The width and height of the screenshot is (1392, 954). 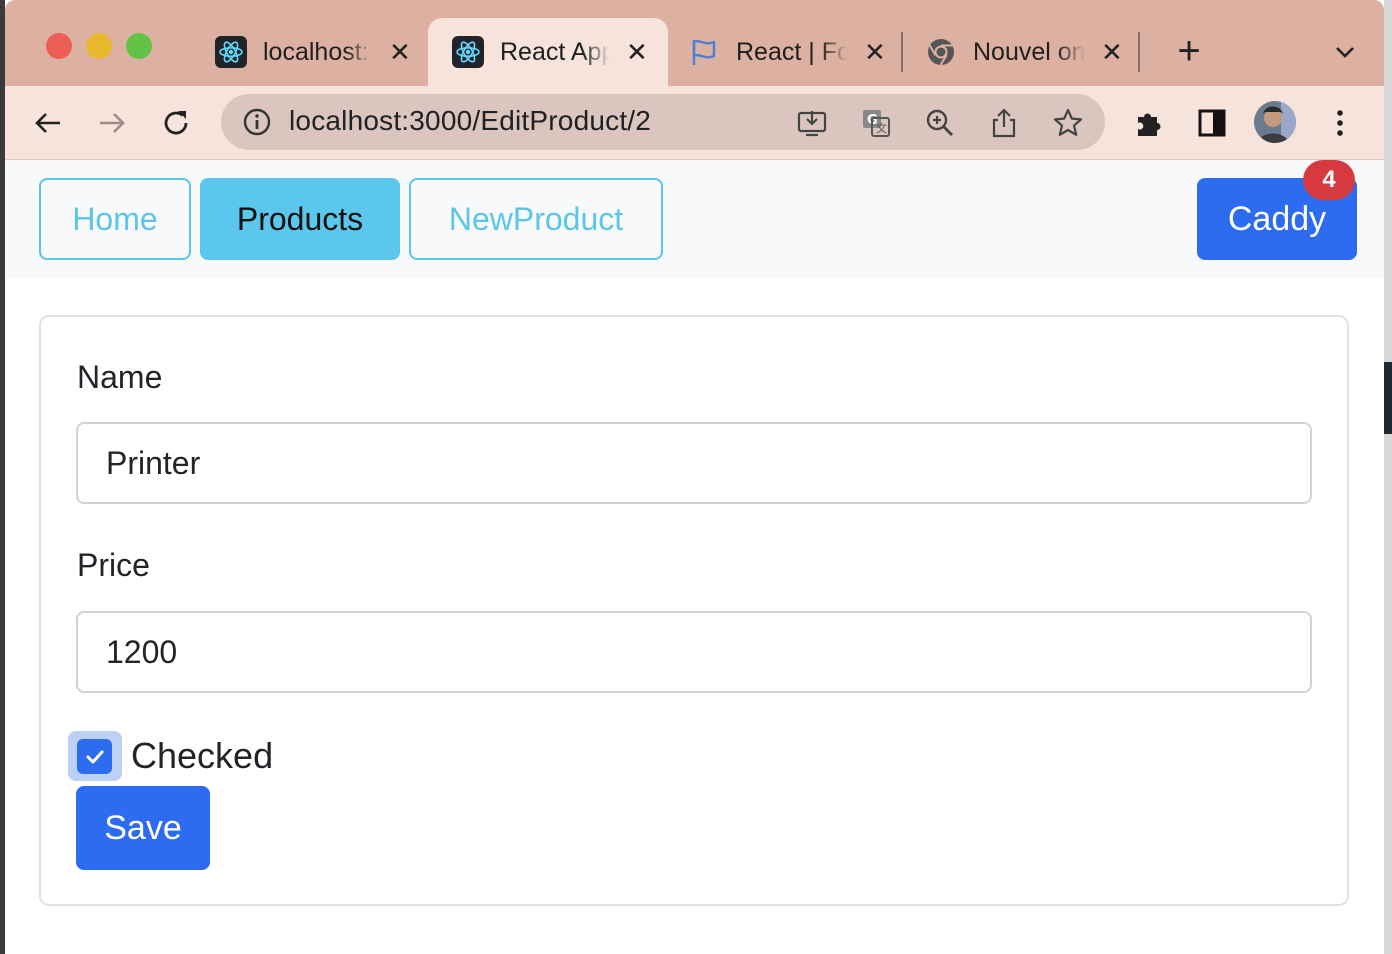 I want to click on forward-icon, so click(x=112, y=123).